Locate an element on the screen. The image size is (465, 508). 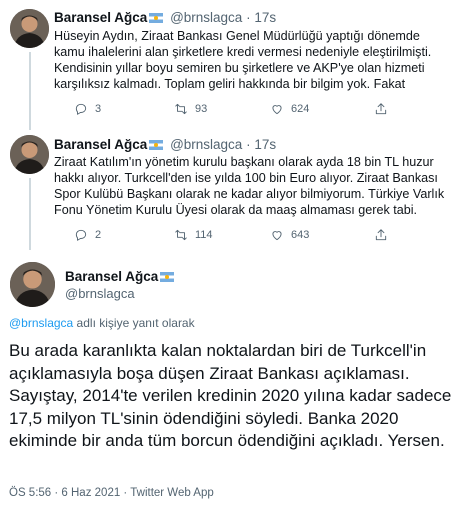
tweet-actions: 3 93 624 is located at coordinates (251, 110).